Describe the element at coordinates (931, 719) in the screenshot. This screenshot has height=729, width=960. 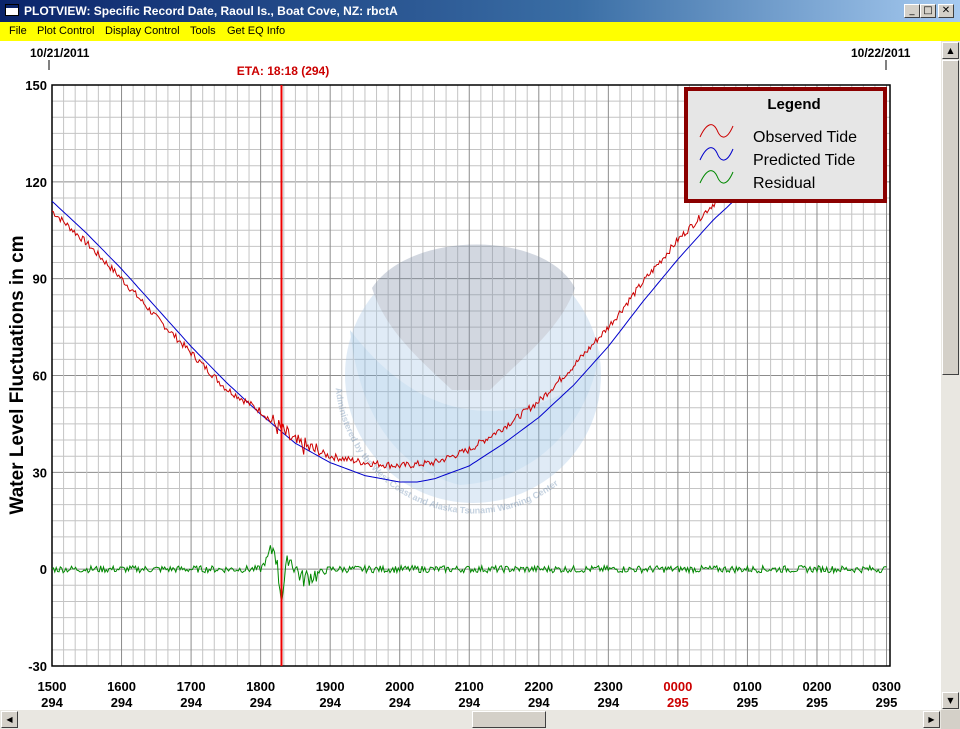
I see `scroll-right-button: ▶` at that location.